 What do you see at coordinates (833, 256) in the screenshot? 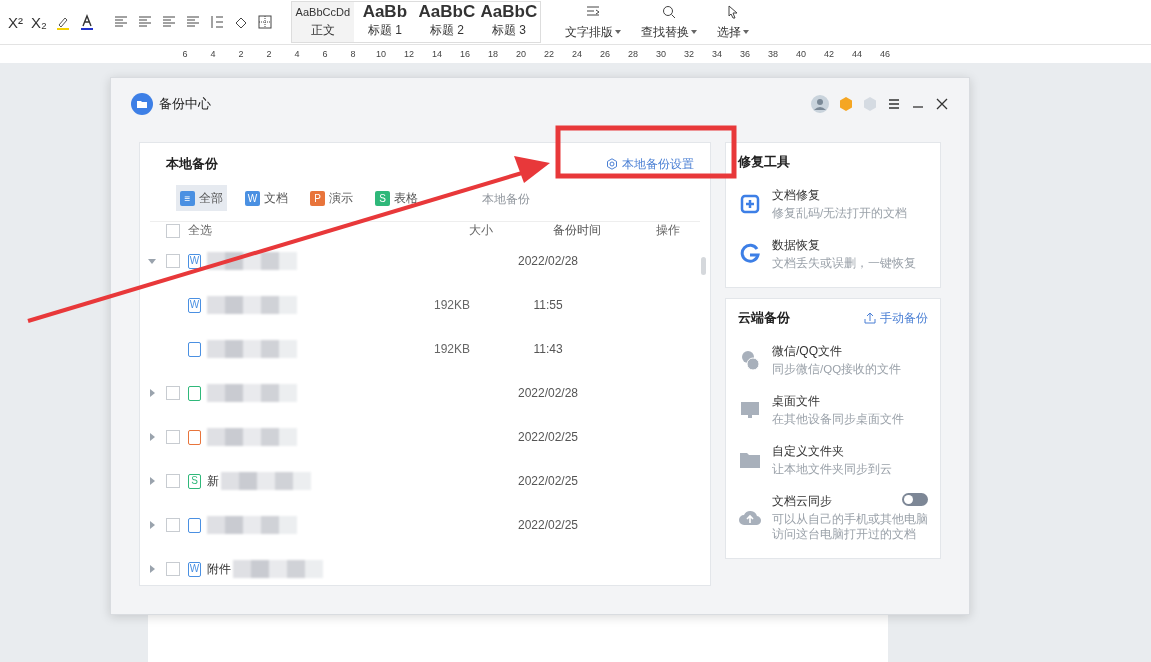
I see `tool-item: 数据恢复 文档丢失或误删，一键恢复` at bounding box center [833, 256].